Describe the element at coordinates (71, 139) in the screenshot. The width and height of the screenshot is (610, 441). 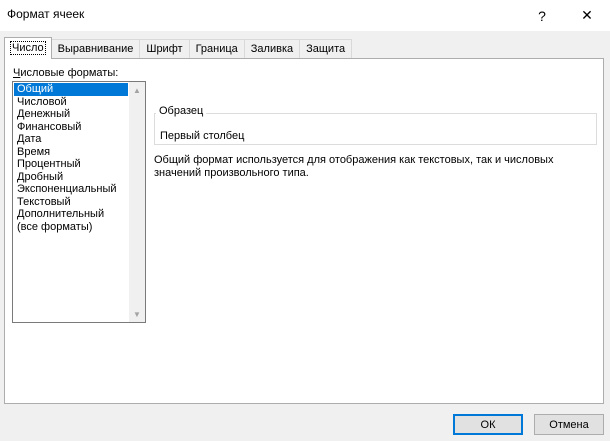
I see `list-item: Дата` at that location.